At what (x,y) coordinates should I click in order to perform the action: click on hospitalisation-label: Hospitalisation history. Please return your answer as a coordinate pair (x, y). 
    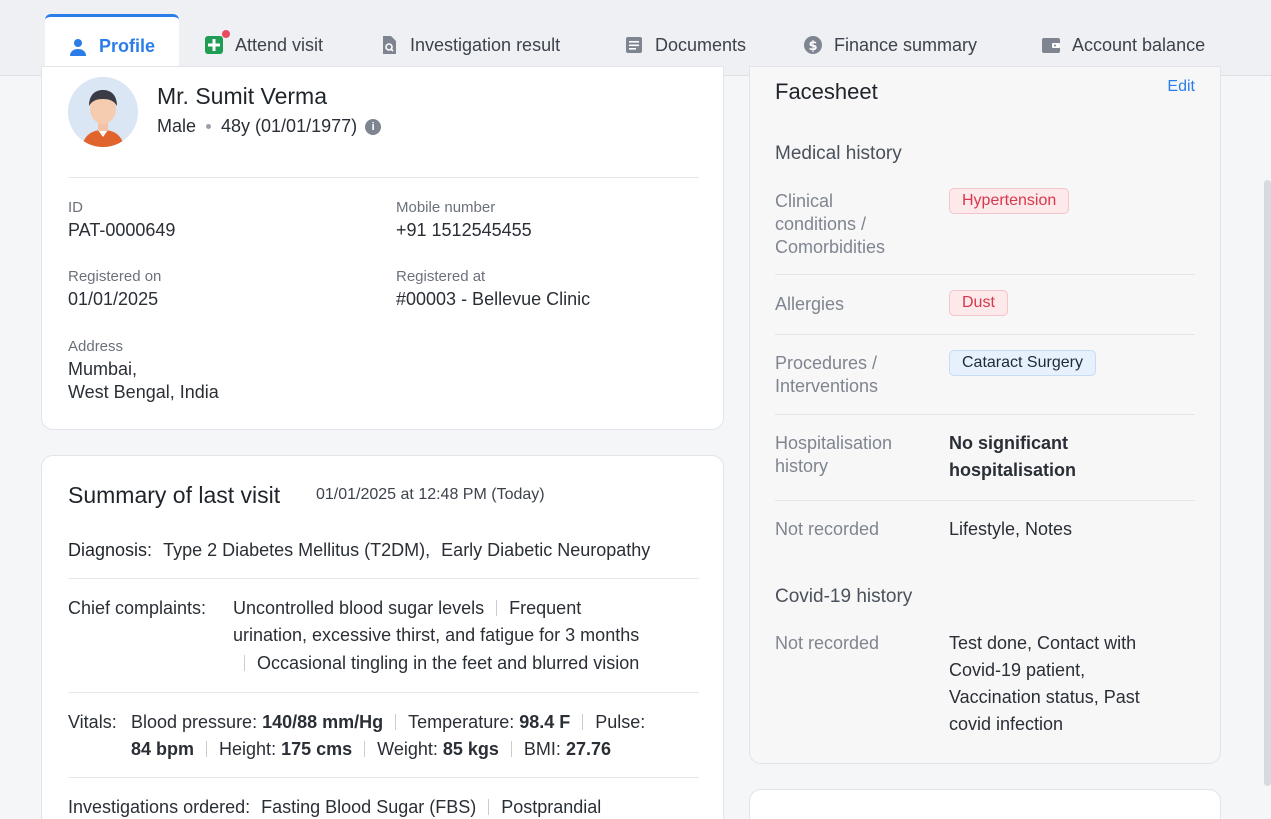
    Looking at the image, I should click on (850, 455).